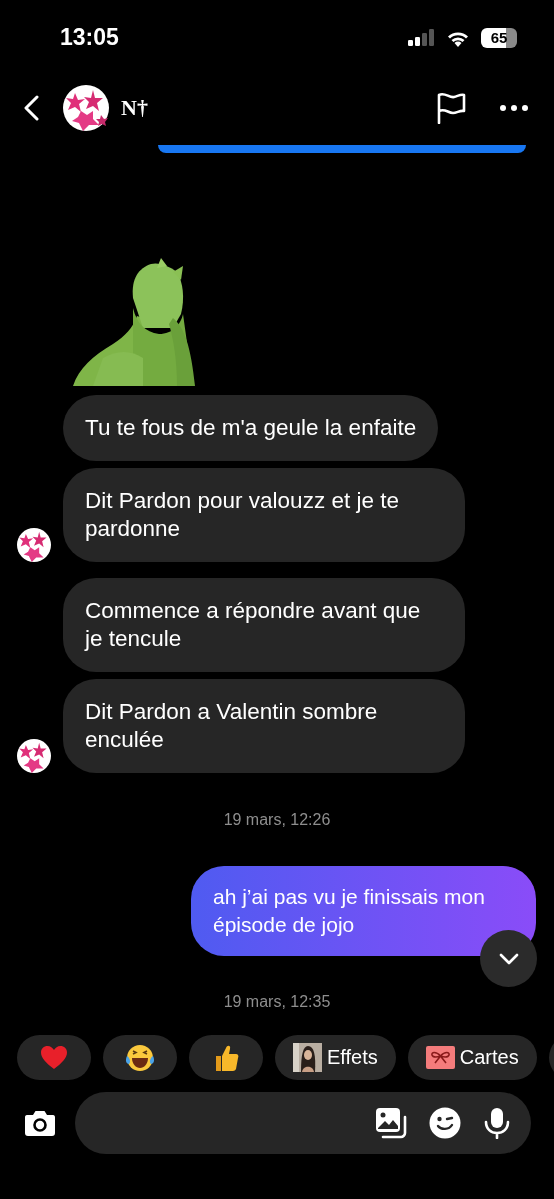  I want to click on heart-icon, so click(54, 1057).